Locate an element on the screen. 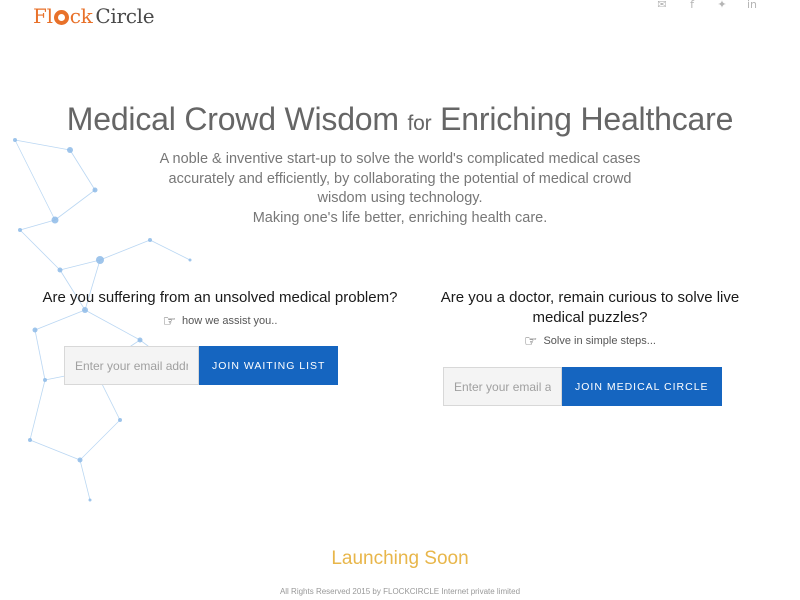  logo-text-ck: ck is located at coordinates (81, 16).